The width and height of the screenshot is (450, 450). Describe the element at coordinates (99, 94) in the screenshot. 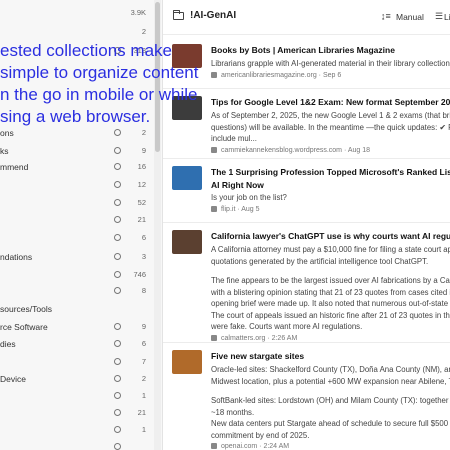

I see `promo-caption-line: n the go in mobile or while` at that location.